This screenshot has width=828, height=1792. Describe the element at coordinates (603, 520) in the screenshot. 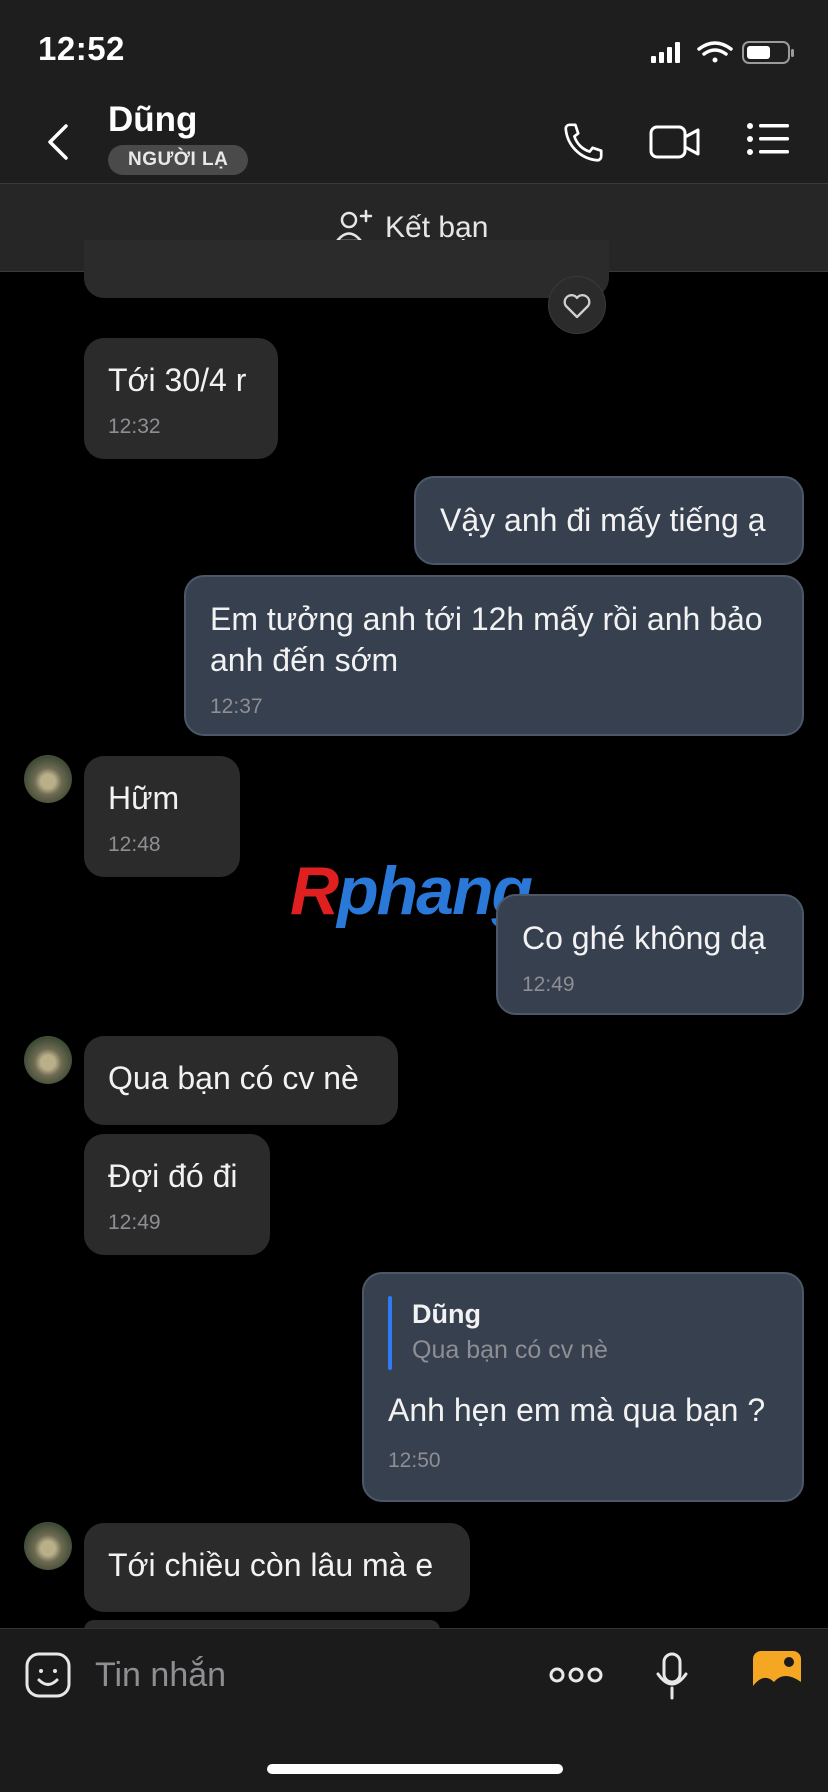

I see `message-text: Vậy anh đi mấy tiếng ạ` at that location.